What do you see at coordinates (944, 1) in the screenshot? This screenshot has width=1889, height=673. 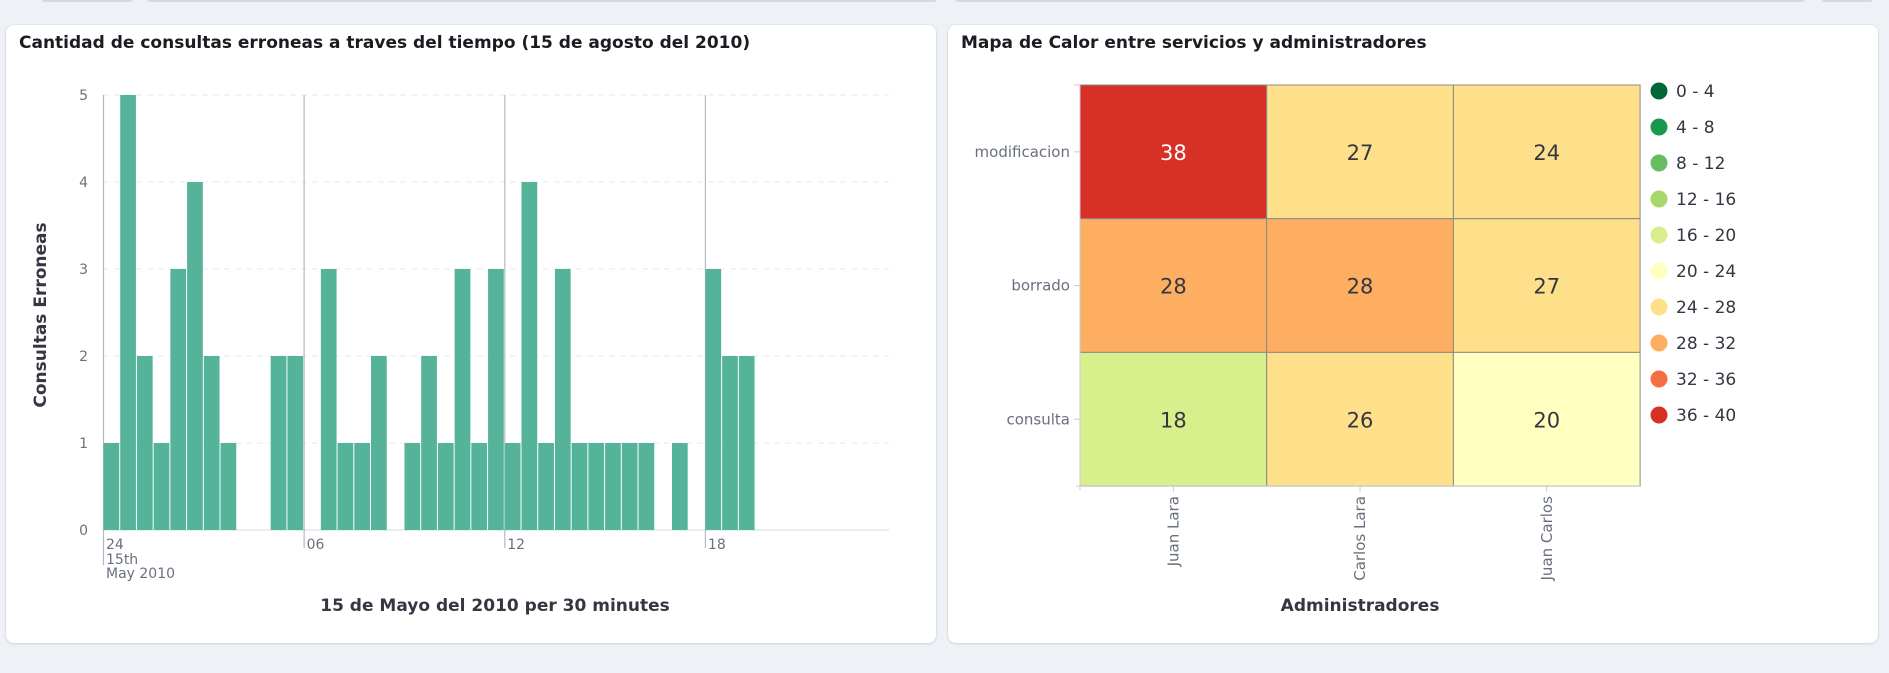 I see `top-strip` at bounding box center [944, 1].